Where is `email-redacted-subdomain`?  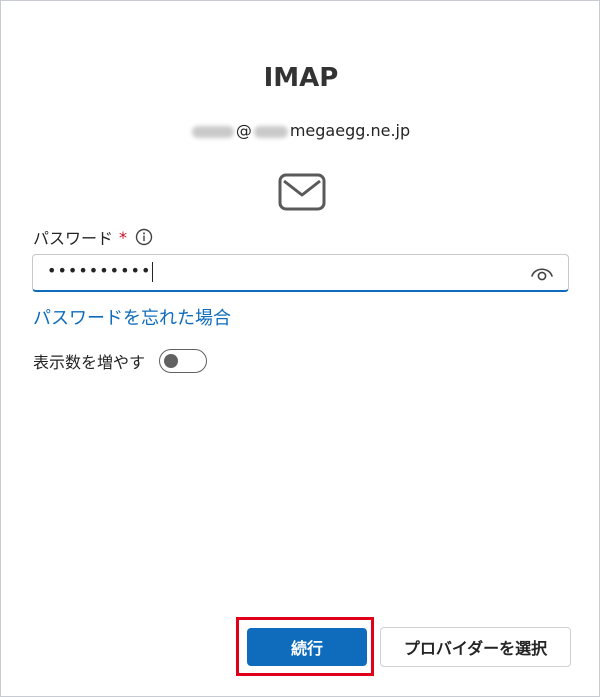
email-redacted-subdomain is located at coordinates (270, 131).